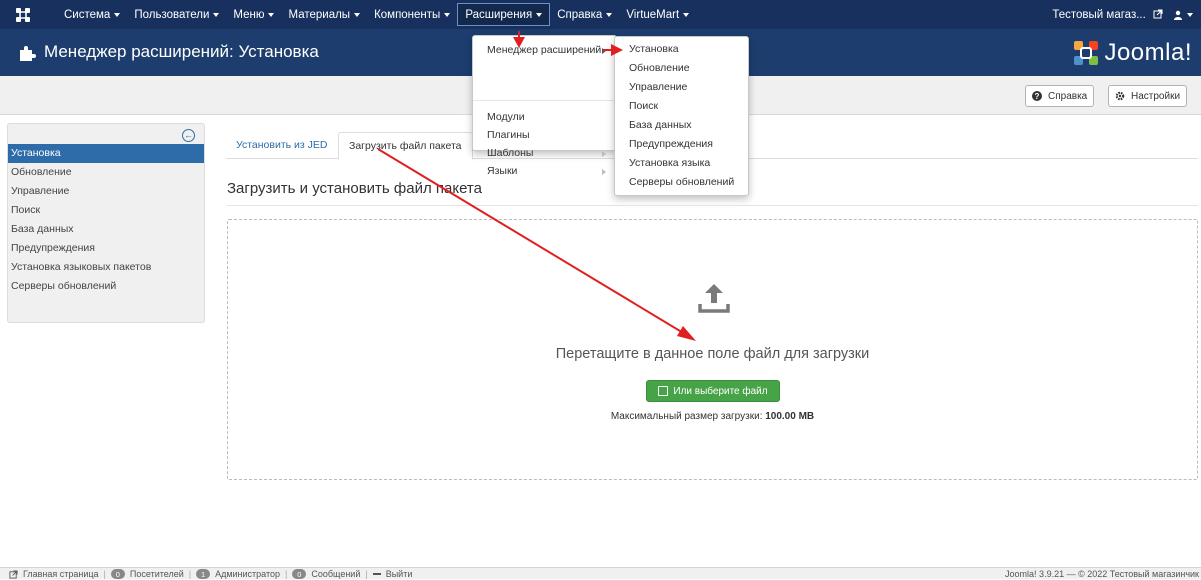 Image resolution: width=1201 pixels, height=580 pixels. I want to click on sidebar-item-update-sites: Серверы обновлений, so click(106, 286).